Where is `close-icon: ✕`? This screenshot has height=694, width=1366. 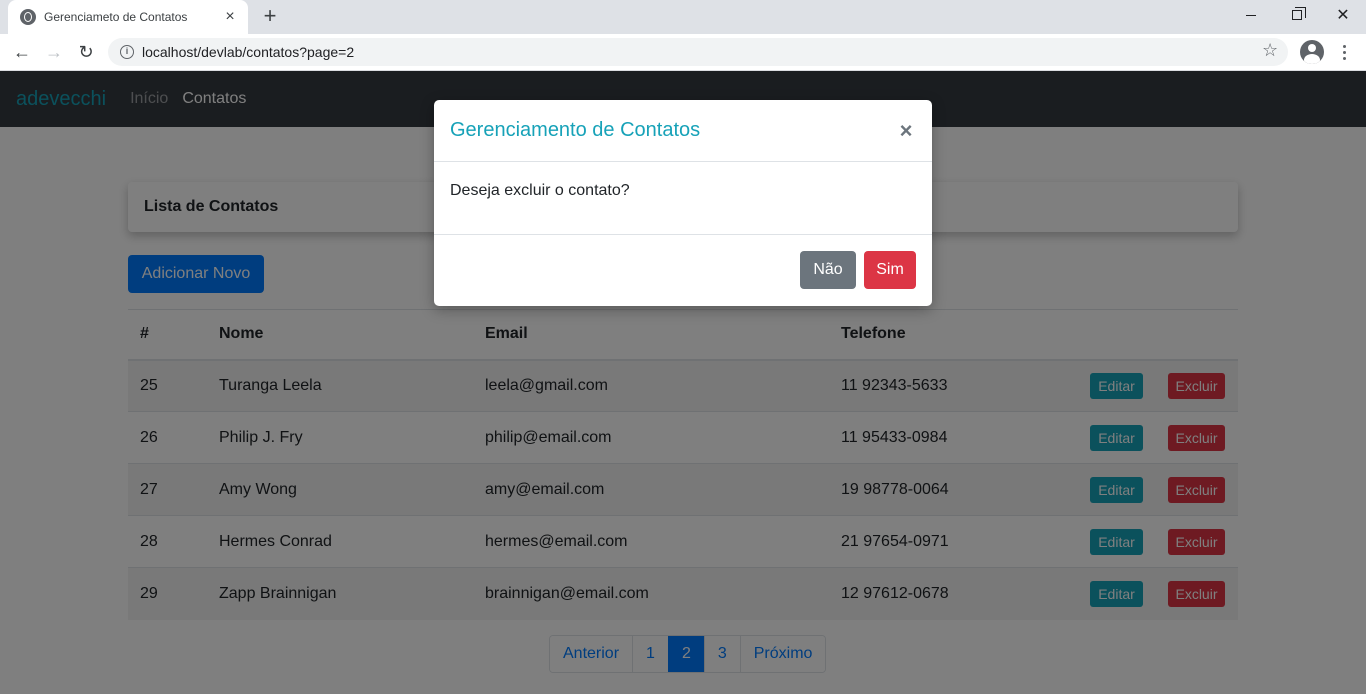 close-icon: ✕ is located at coordinates (1343, 15).